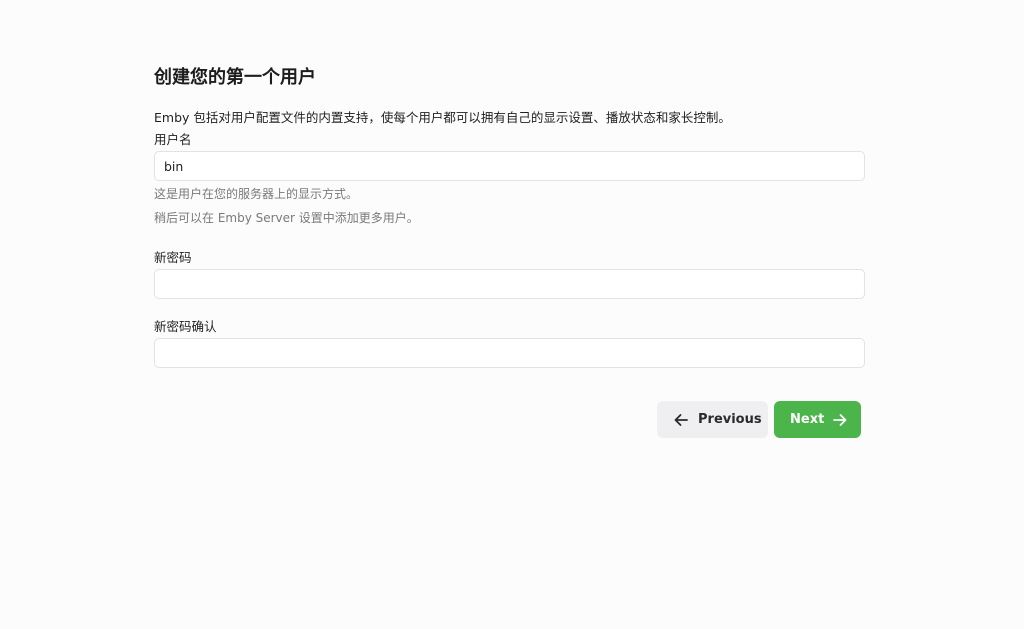 This screenshot has height=629, width=1024. What do you see at coordinates (509, 166) in the screenshot?
I see `username-input` at bounding box center [509, 166].